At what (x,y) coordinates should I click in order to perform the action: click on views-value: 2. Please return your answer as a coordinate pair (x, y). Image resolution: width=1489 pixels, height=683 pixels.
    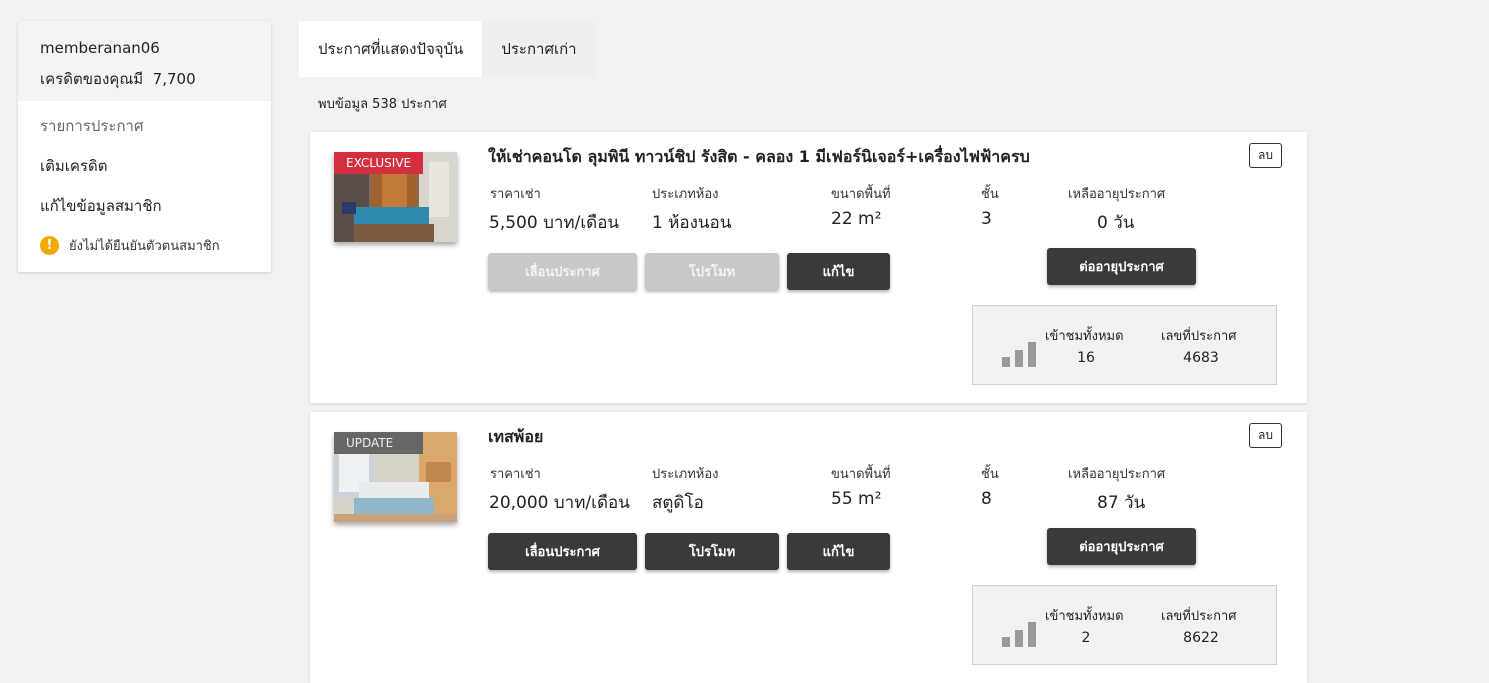
    Looking at the image, I should click on (1086, 638).